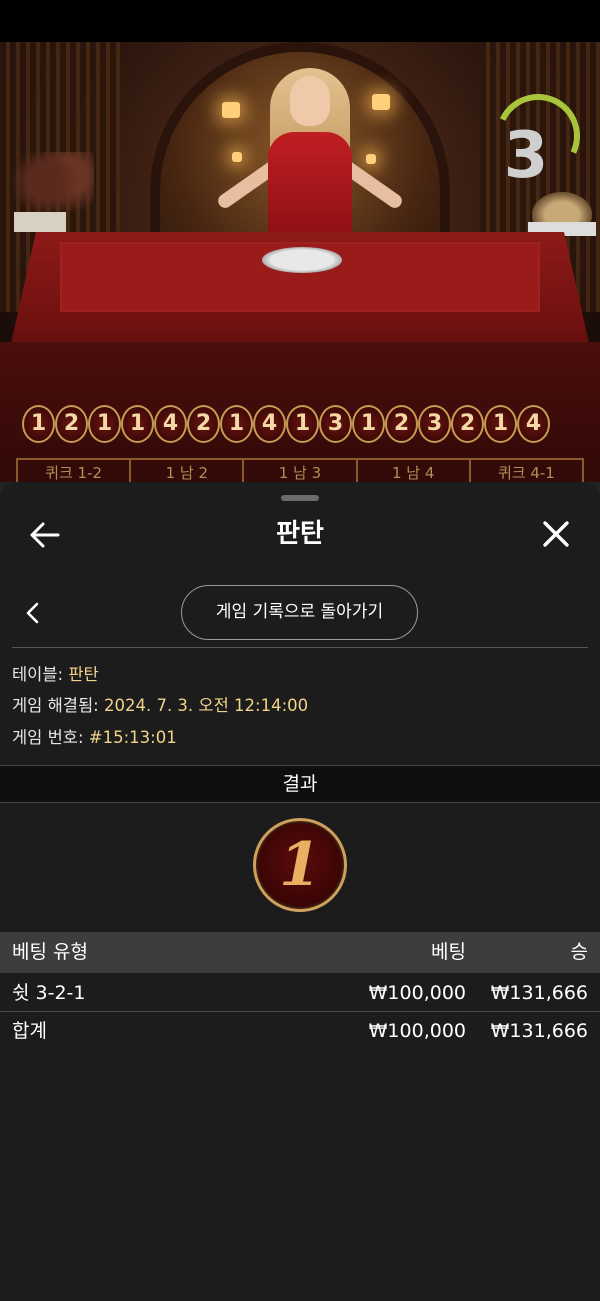 The height and width of the screenshot is (1301, 600). Describe the element at coordinates (448, 952) in the screenshot. I see `column-bet: 베팅` at that location.